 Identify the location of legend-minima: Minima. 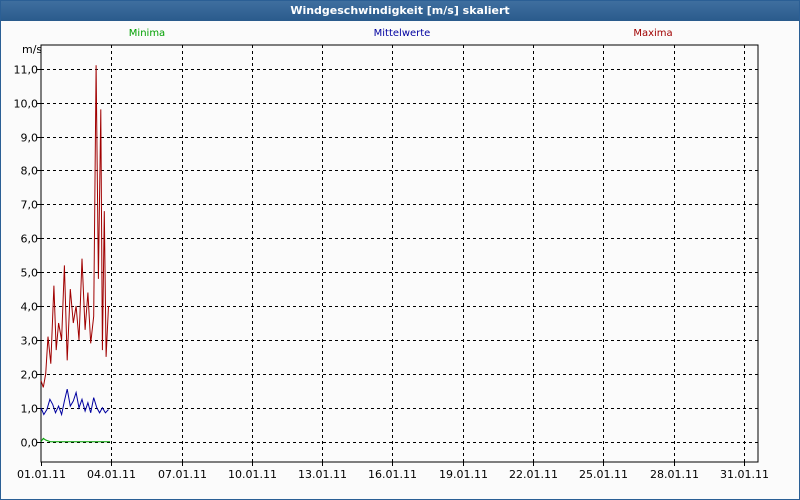
(147, 33).